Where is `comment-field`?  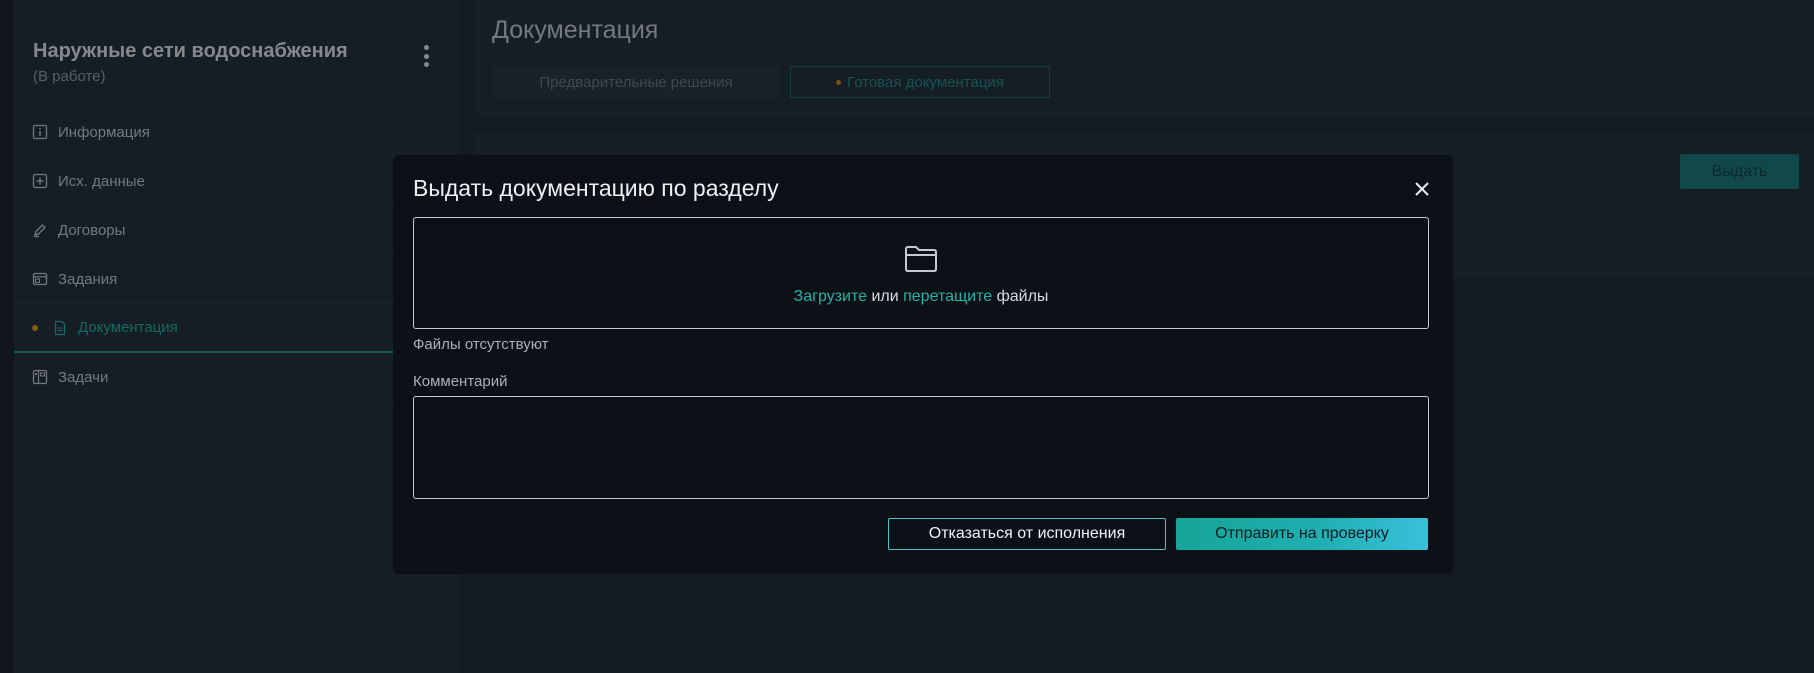
comment-field is located at coordinates (921, 447).